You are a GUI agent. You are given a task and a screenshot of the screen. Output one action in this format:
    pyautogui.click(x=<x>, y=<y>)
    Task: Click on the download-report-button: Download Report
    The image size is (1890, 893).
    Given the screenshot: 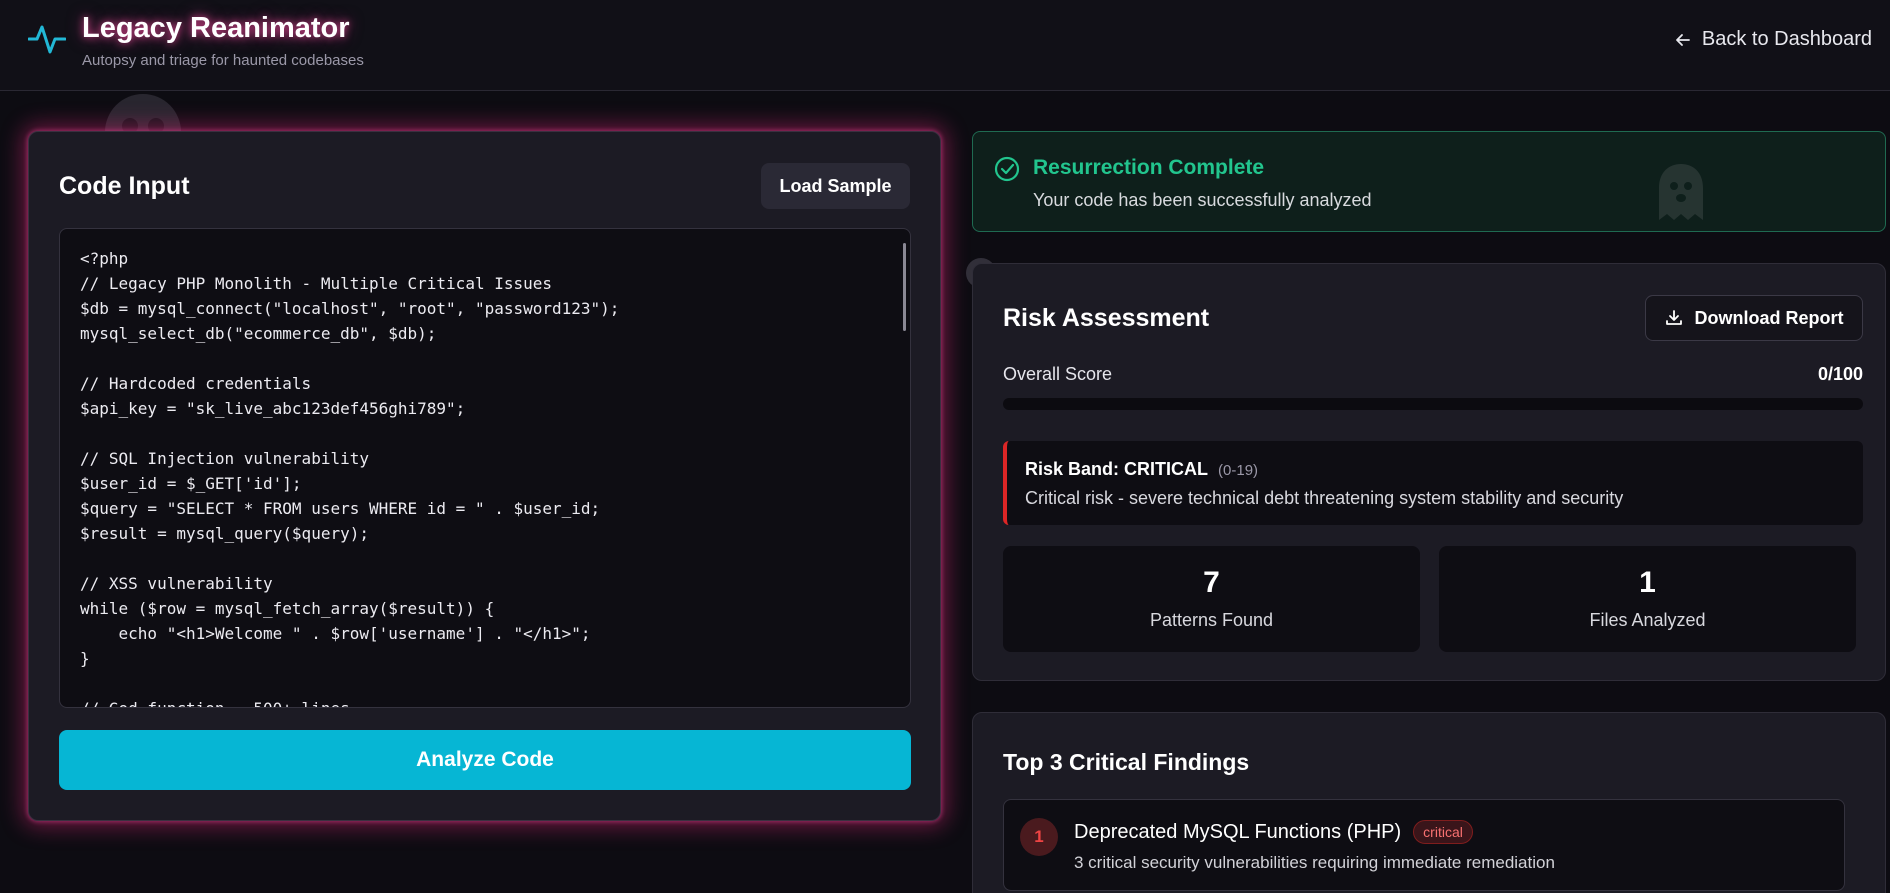 What is the action you would take?
    pyautogui.click(x=1754, y=318)
    